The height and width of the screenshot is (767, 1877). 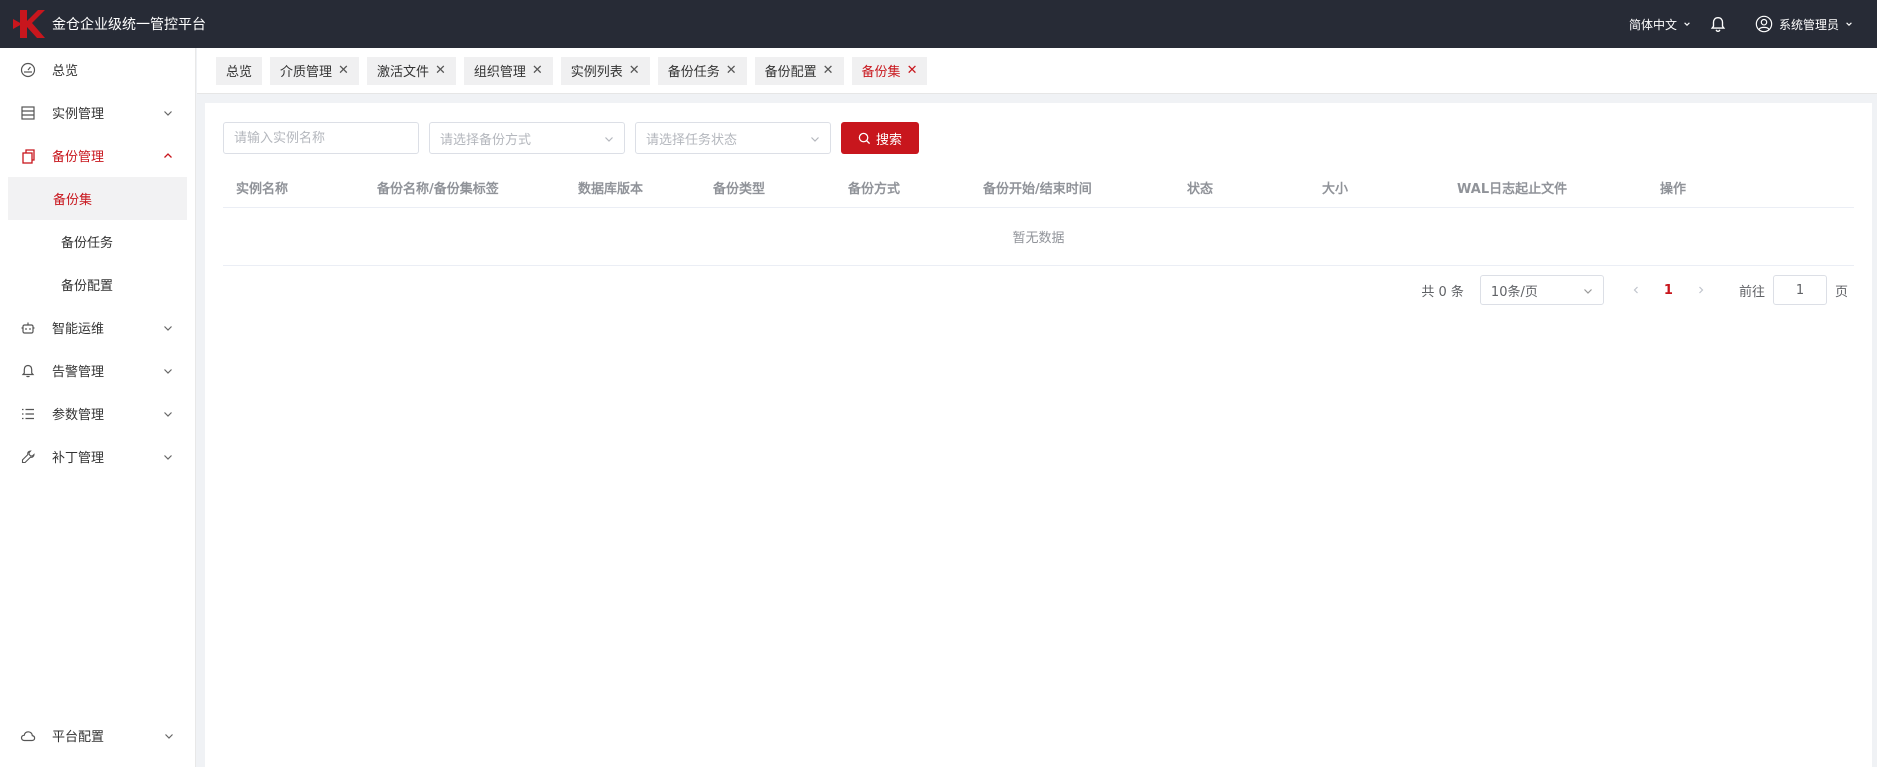 I want to click on page-size-value: 10条/页, so click(x=1514, y=292).